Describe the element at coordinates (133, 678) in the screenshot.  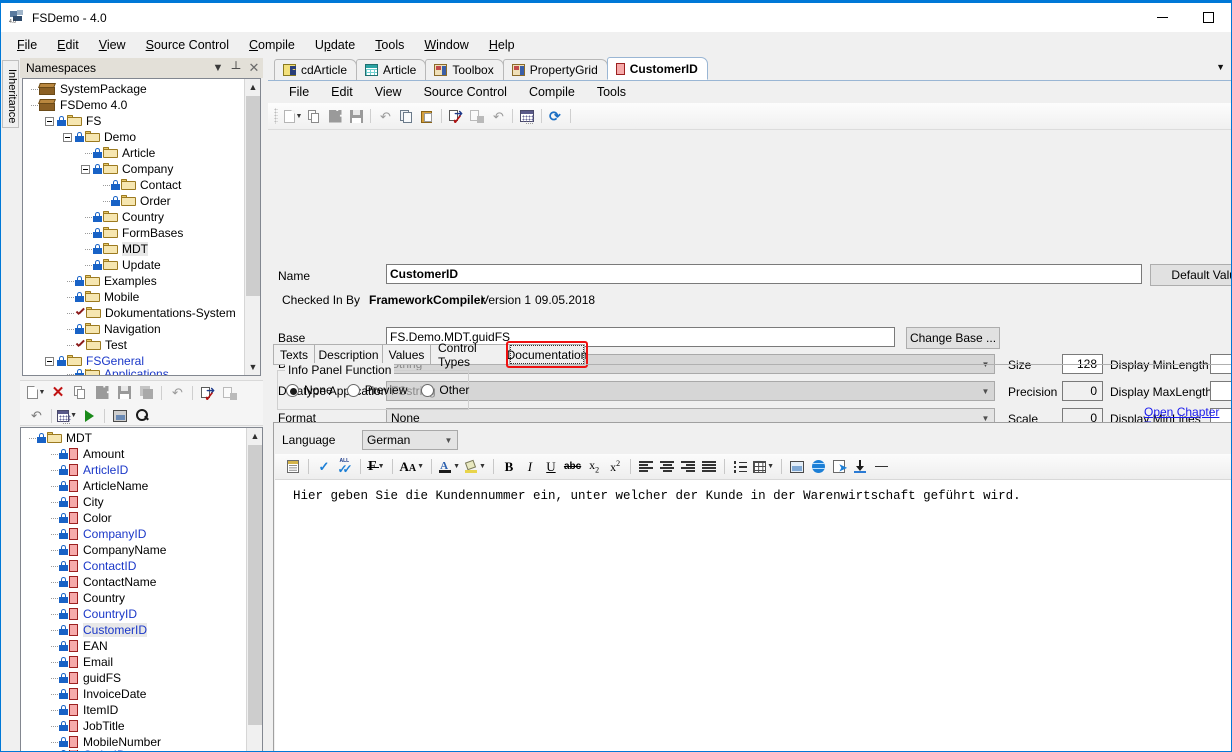
I see `tree-item: guidFS` at that location.